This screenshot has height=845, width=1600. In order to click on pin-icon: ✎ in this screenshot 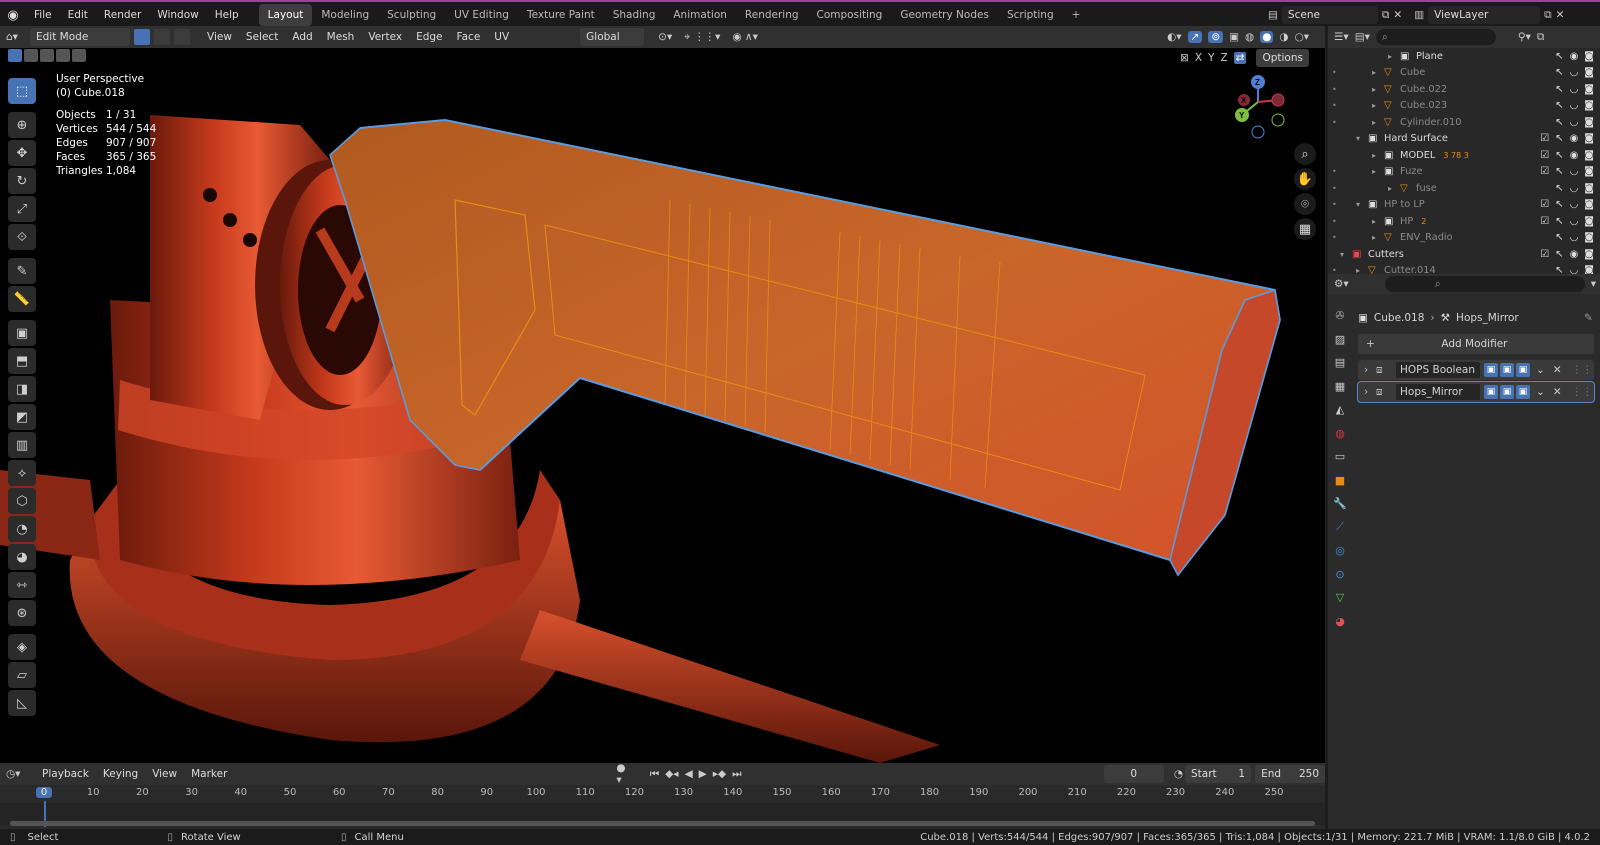, I will do `click(1588, 318)`.